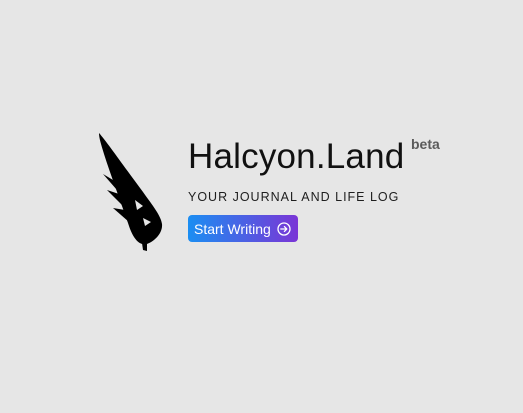 The height and width of the screenshot is (413, 523). Describe the element at coordinates (232, 228) in the screenshot. I see `start-writing-label: Start Writing` at that location.